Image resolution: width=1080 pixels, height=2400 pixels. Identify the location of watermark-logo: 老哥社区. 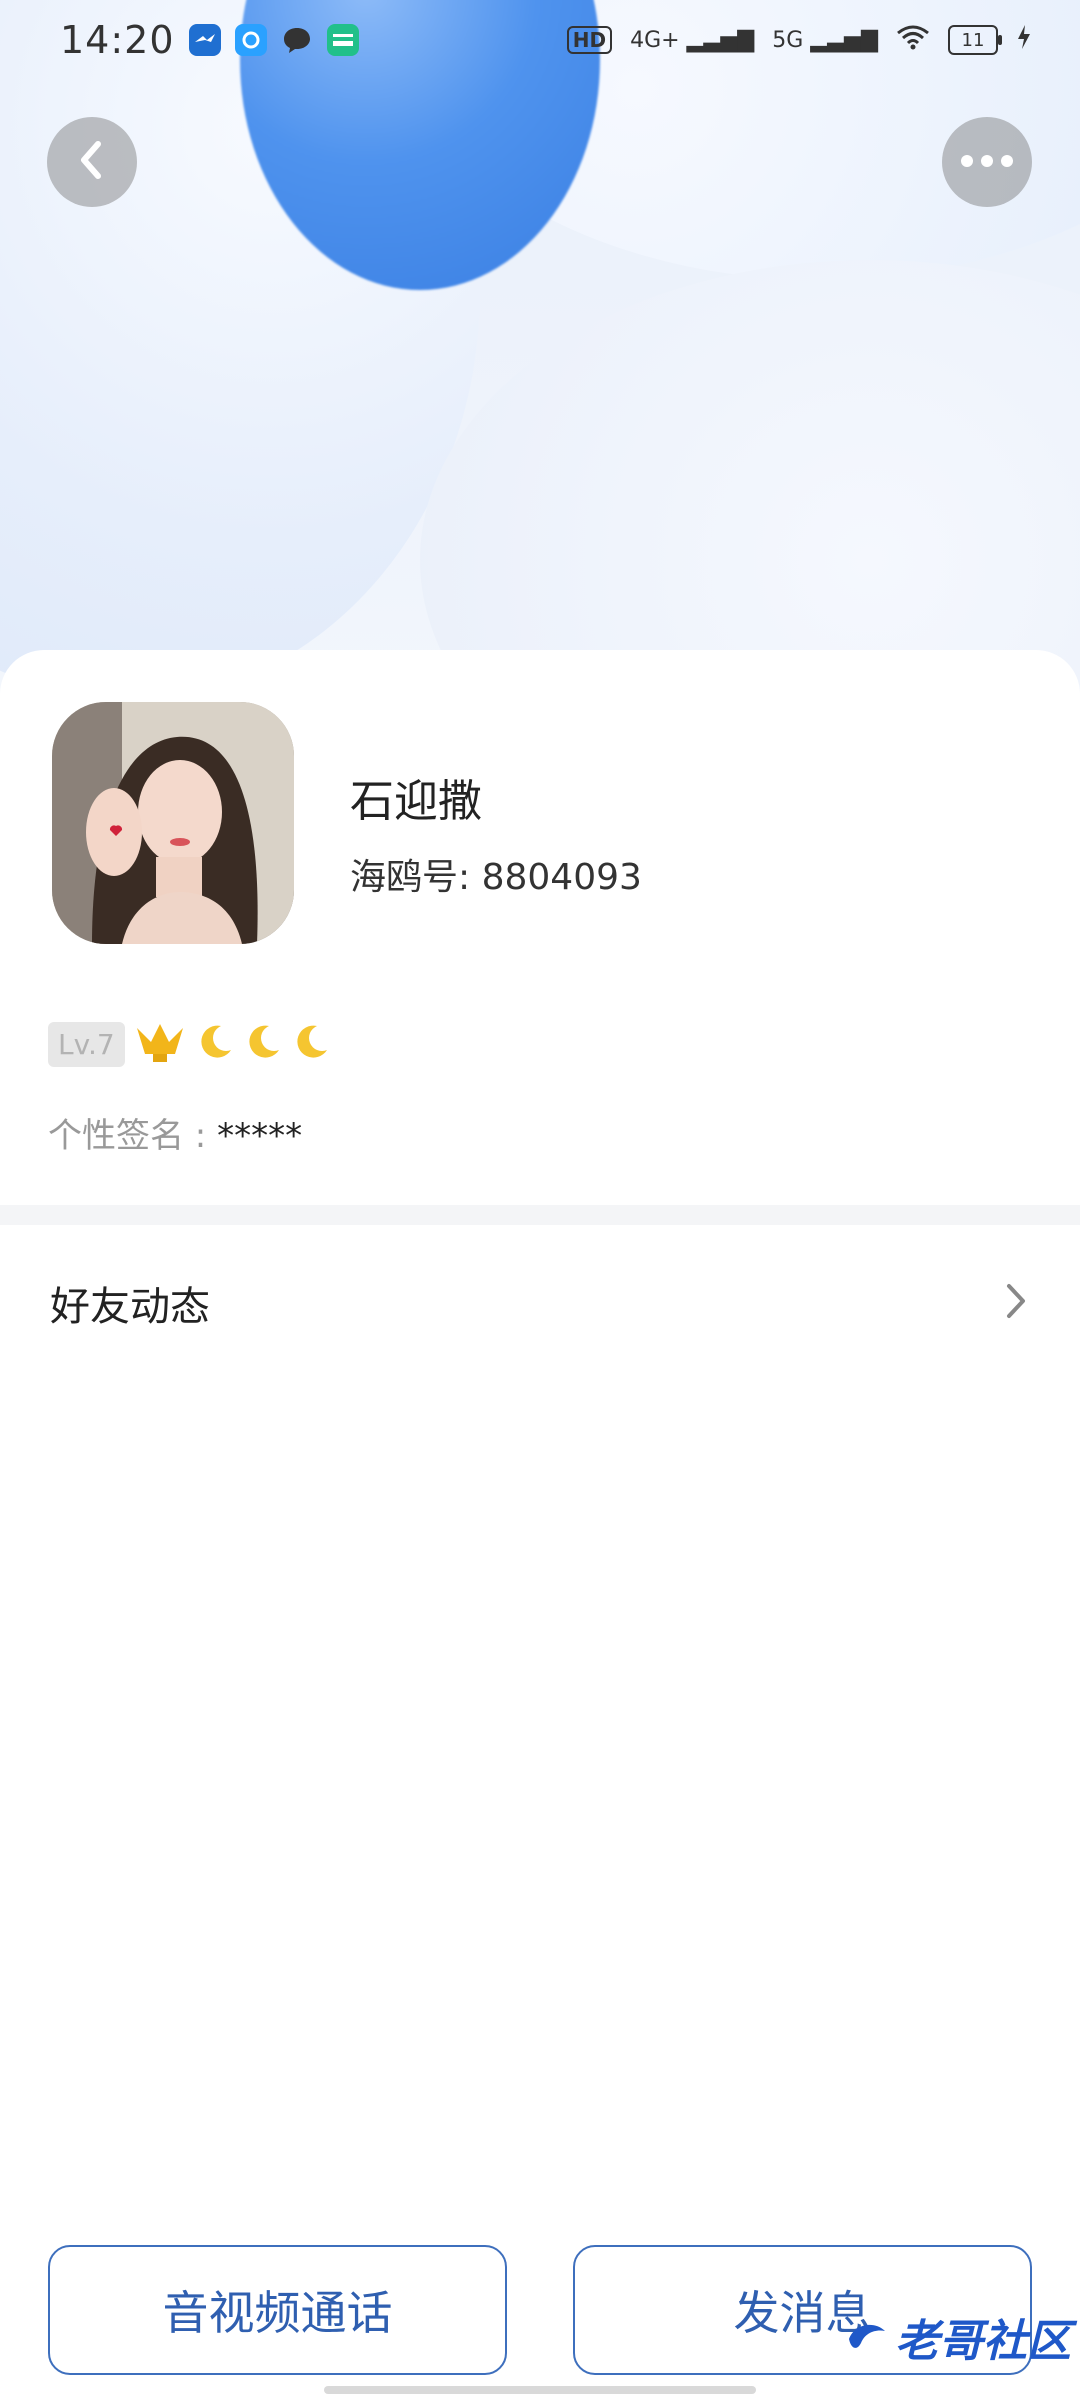
(958, 2337).